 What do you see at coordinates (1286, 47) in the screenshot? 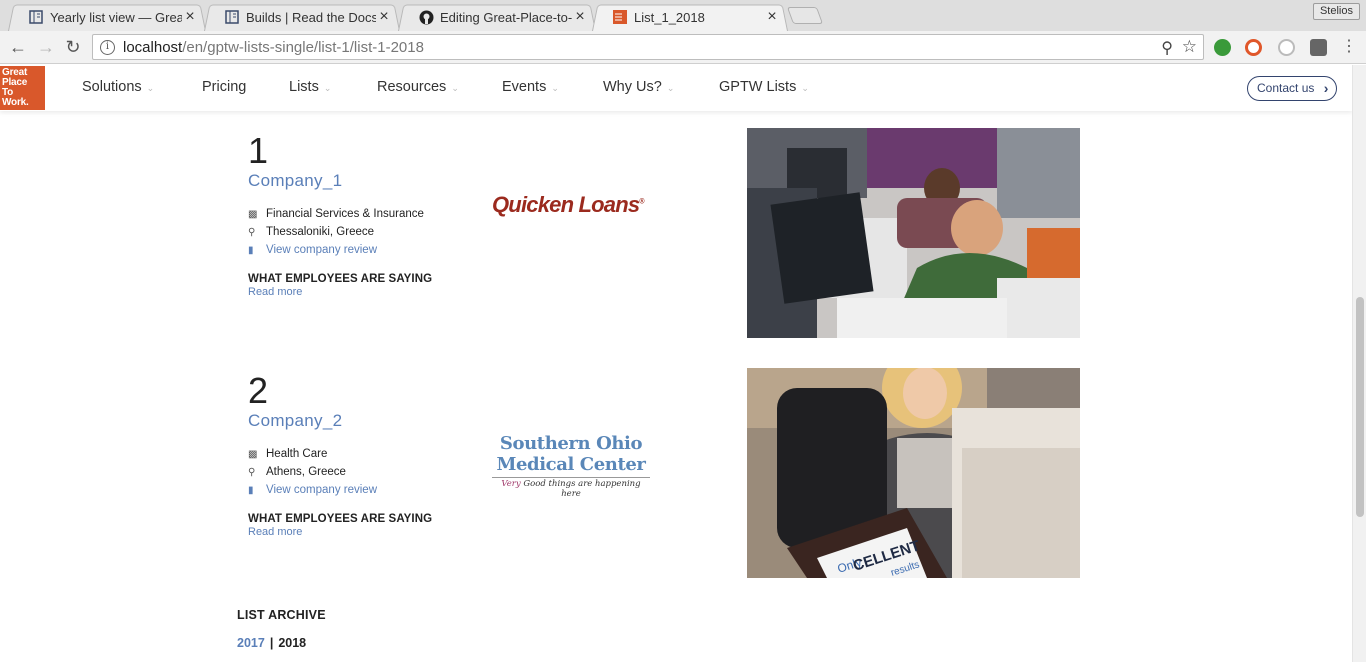
I see `extension-grey-icon` at bounding box center [1286, 47].